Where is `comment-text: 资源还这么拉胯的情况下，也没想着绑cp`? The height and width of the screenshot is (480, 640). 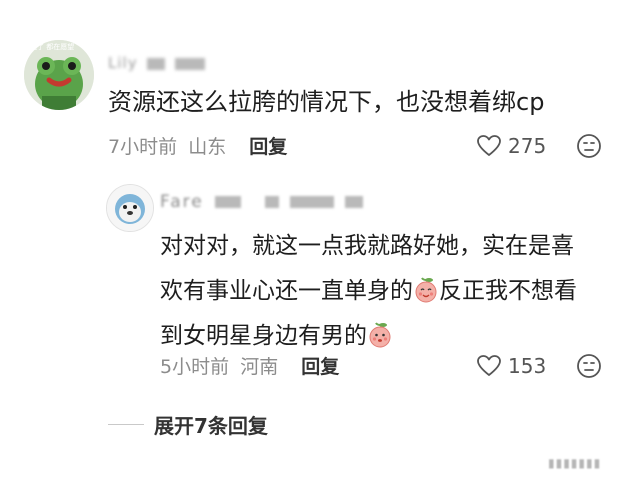
comment-text: 资源还这么拉胯的情况下，也没想着绑cp is located at coordinates (326, 102).